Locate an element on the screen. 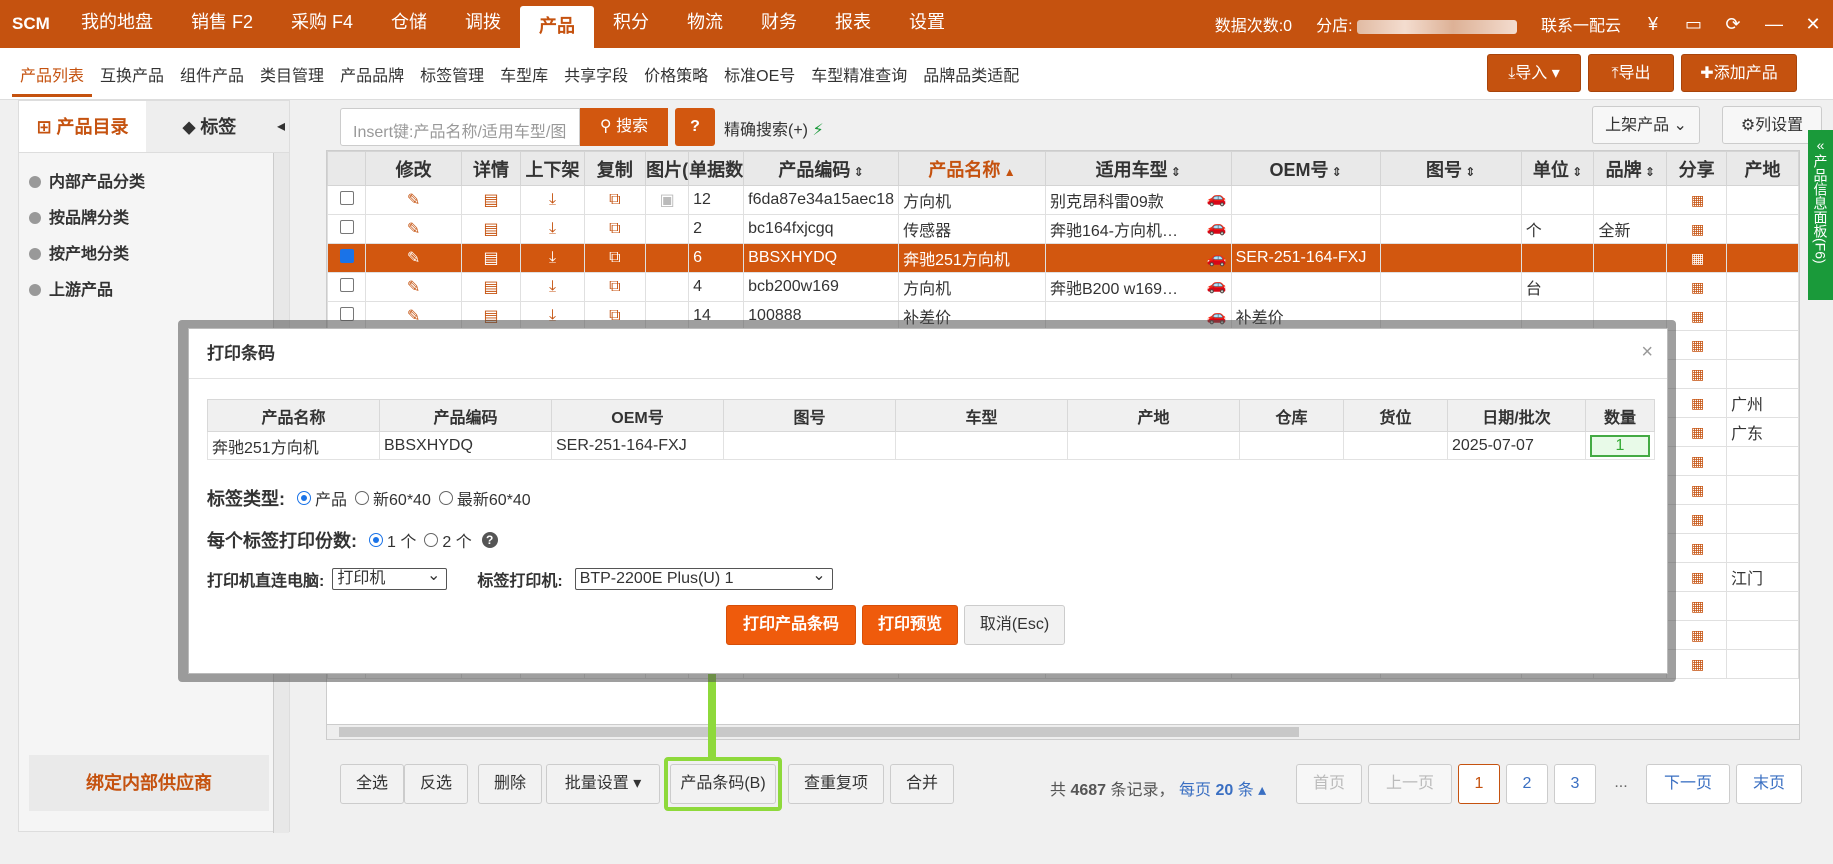  nav-item-3: 仓储 is located at coordinates (409, 24).